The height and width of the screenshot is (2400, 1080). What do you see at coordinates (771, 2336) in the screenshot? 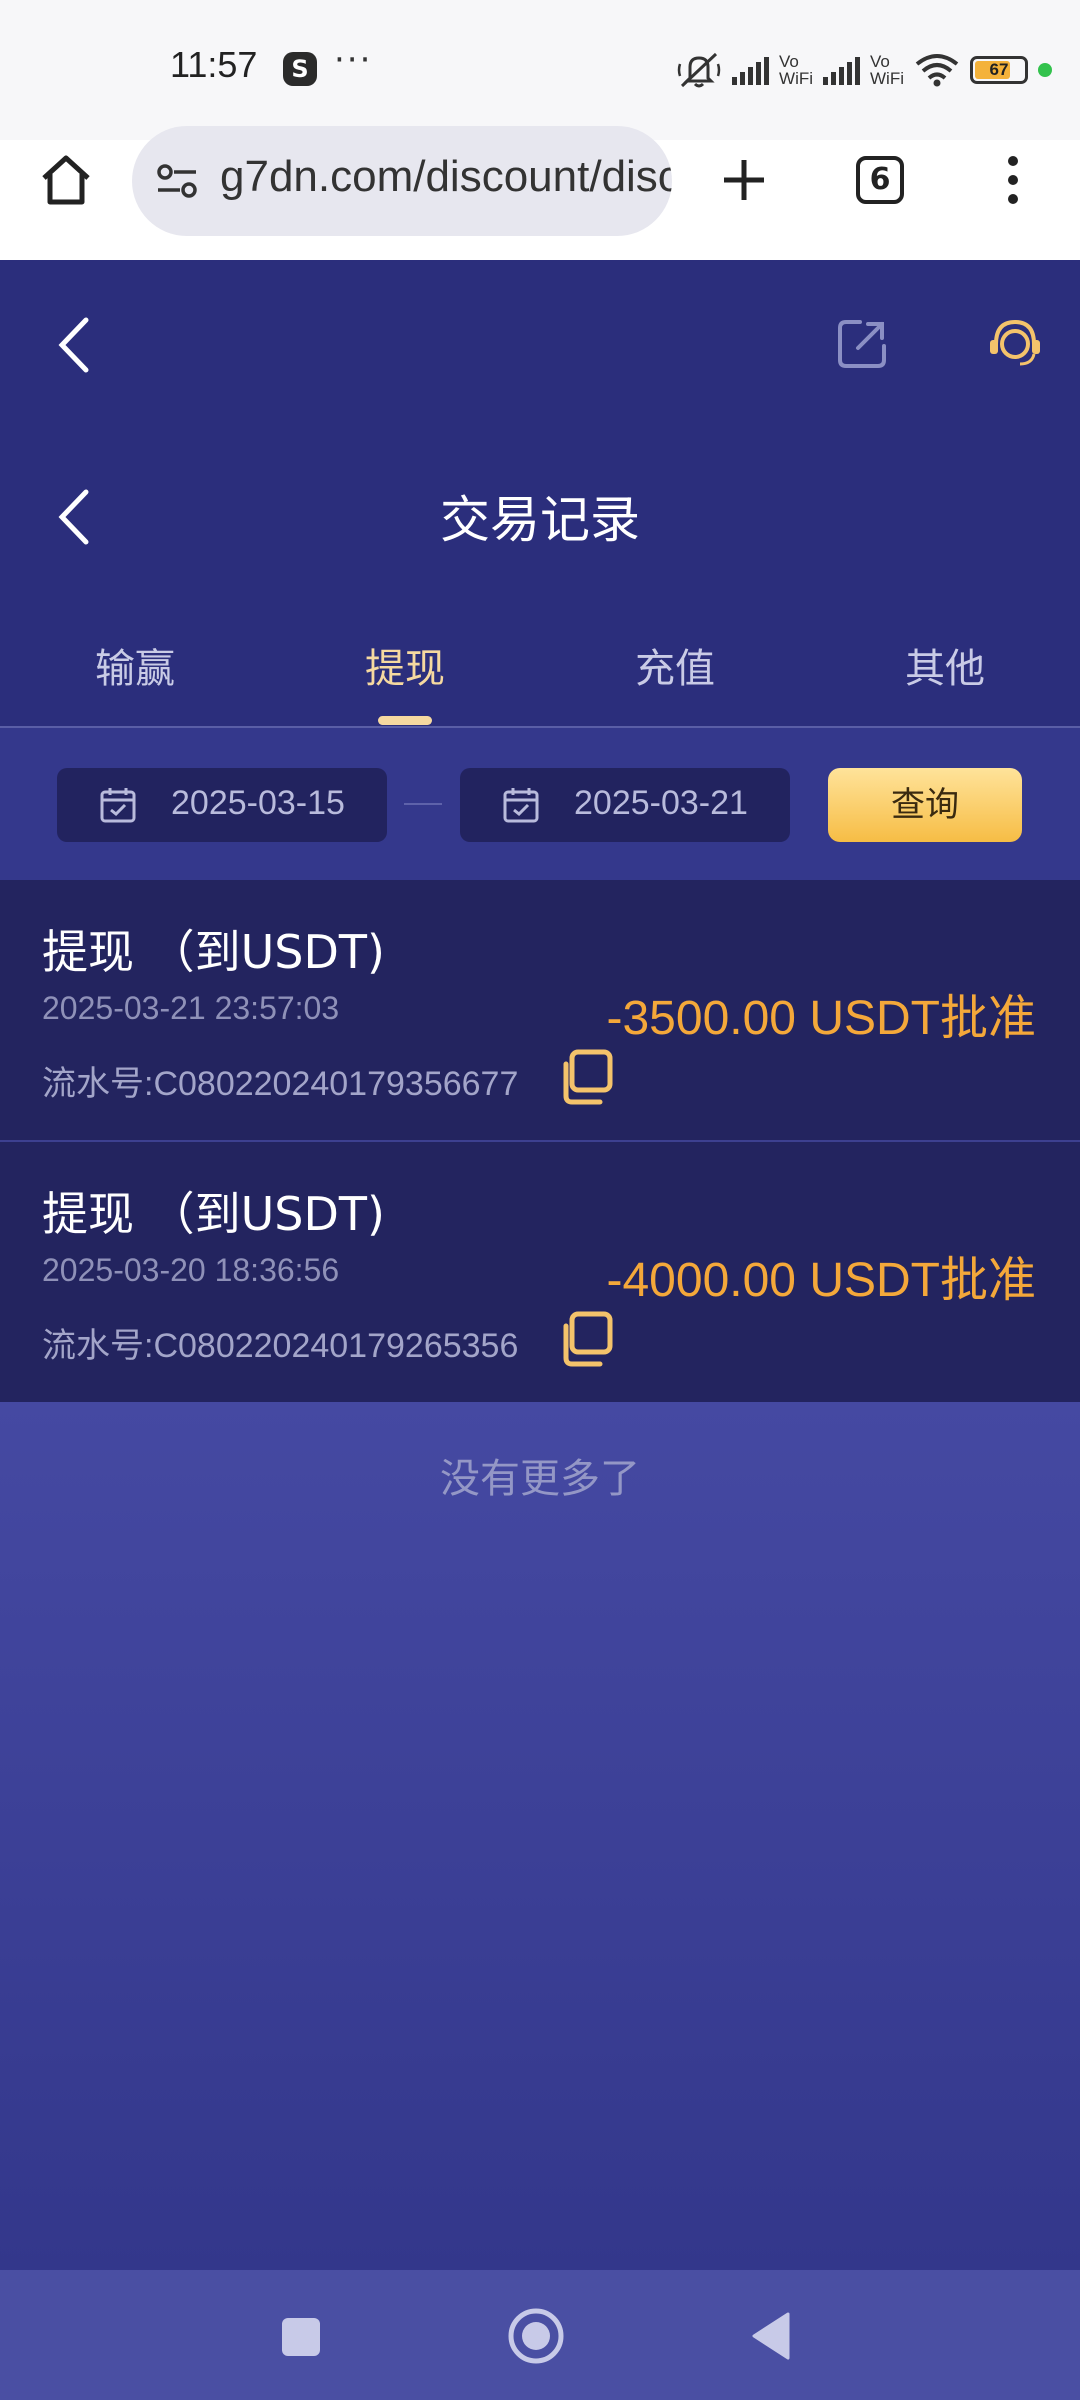
I see `back-nav-icon` at bounding box center [771, 2336].